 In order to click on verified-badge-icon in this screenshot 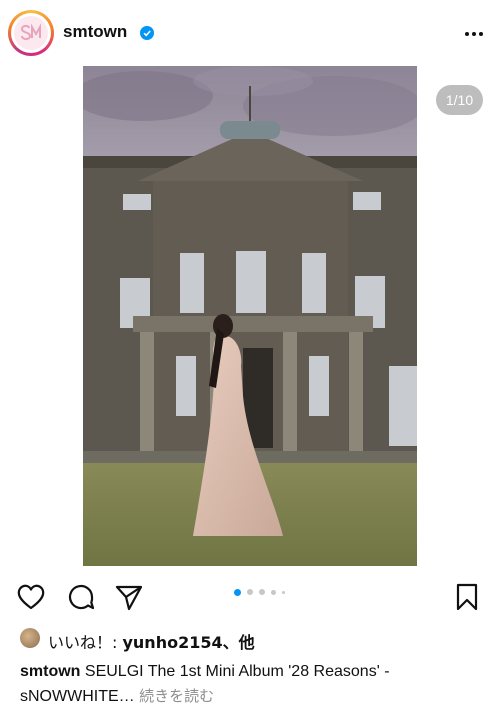, I will do `click(147, 33)`.